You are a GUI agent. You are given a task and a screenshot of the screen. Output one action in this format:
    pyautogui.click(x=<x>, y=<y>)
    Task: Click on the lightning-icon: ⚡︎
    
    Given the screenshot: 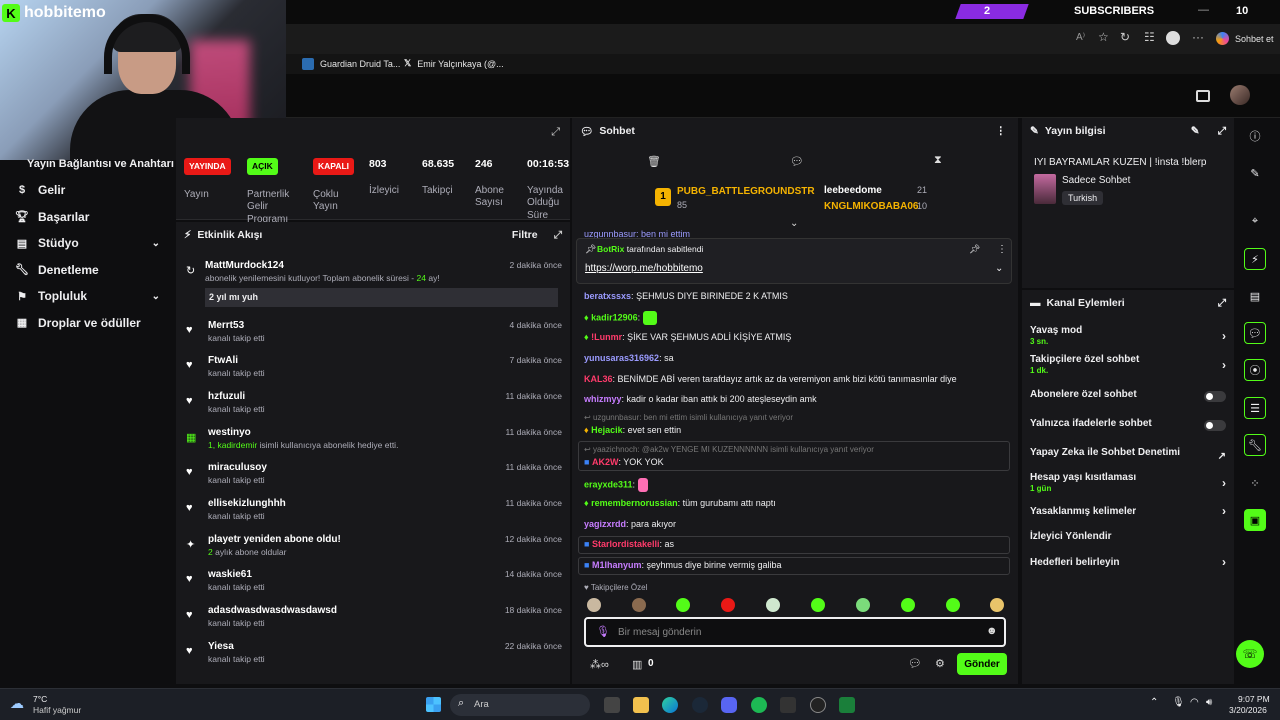 What is the action you would take?
    pyautogui.click(x=1255, y=259)
    